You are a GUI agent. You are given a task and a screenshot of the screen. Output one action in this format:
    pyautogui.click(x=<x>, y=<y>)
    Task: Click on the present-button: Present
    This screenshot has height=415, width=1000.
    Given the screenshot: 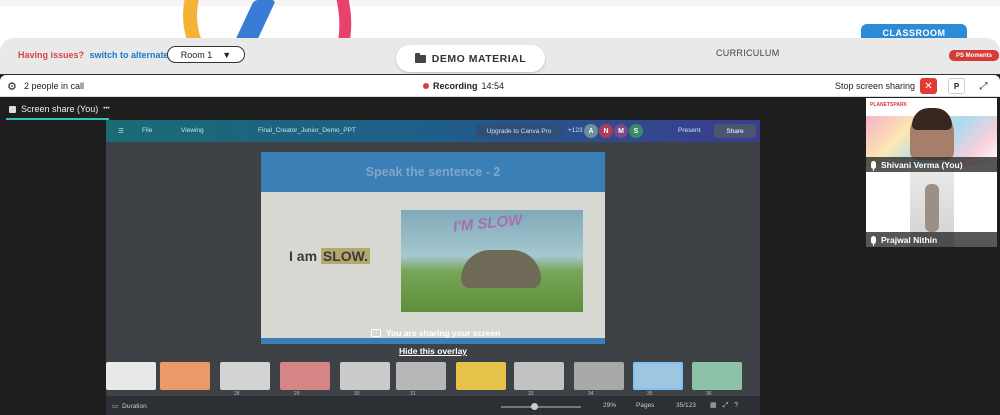 What is the action you would take?
    pyautogui.click(x=689, y=130)
    